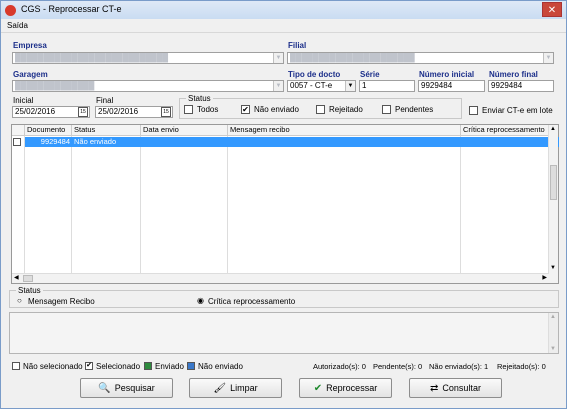 The height and width of the screenshot is (409, 567). I want to click on garagem-select: ██████████████ ▼, so click(148, 86).